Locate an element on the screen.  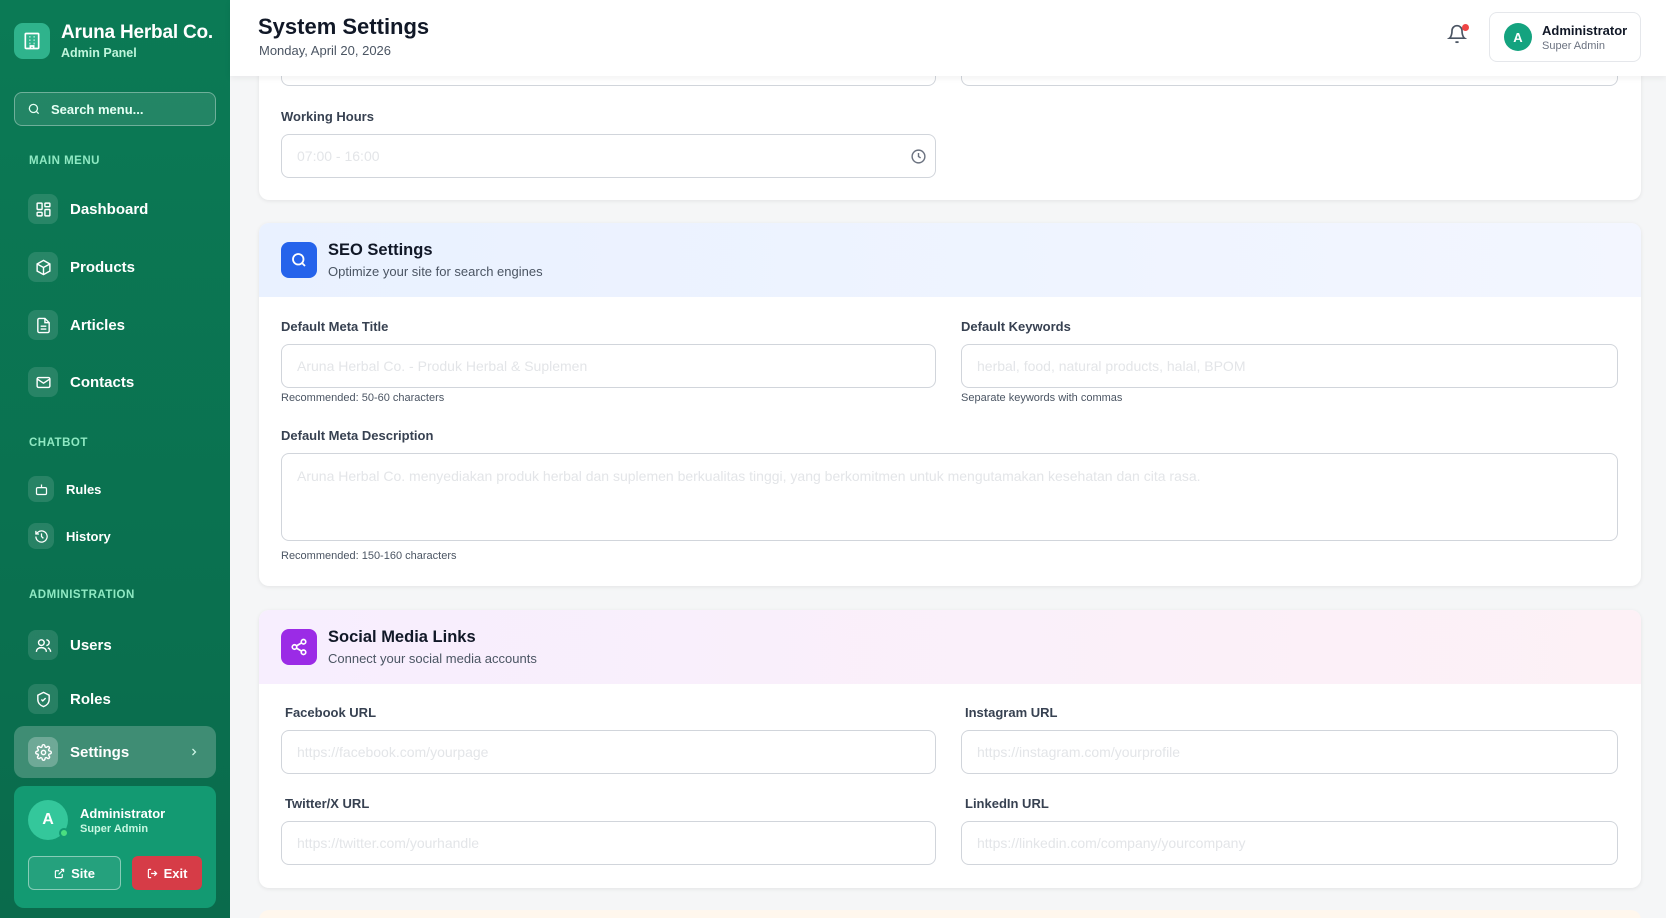
sidebar-item-products: Products is located at coordinates (115, 267).